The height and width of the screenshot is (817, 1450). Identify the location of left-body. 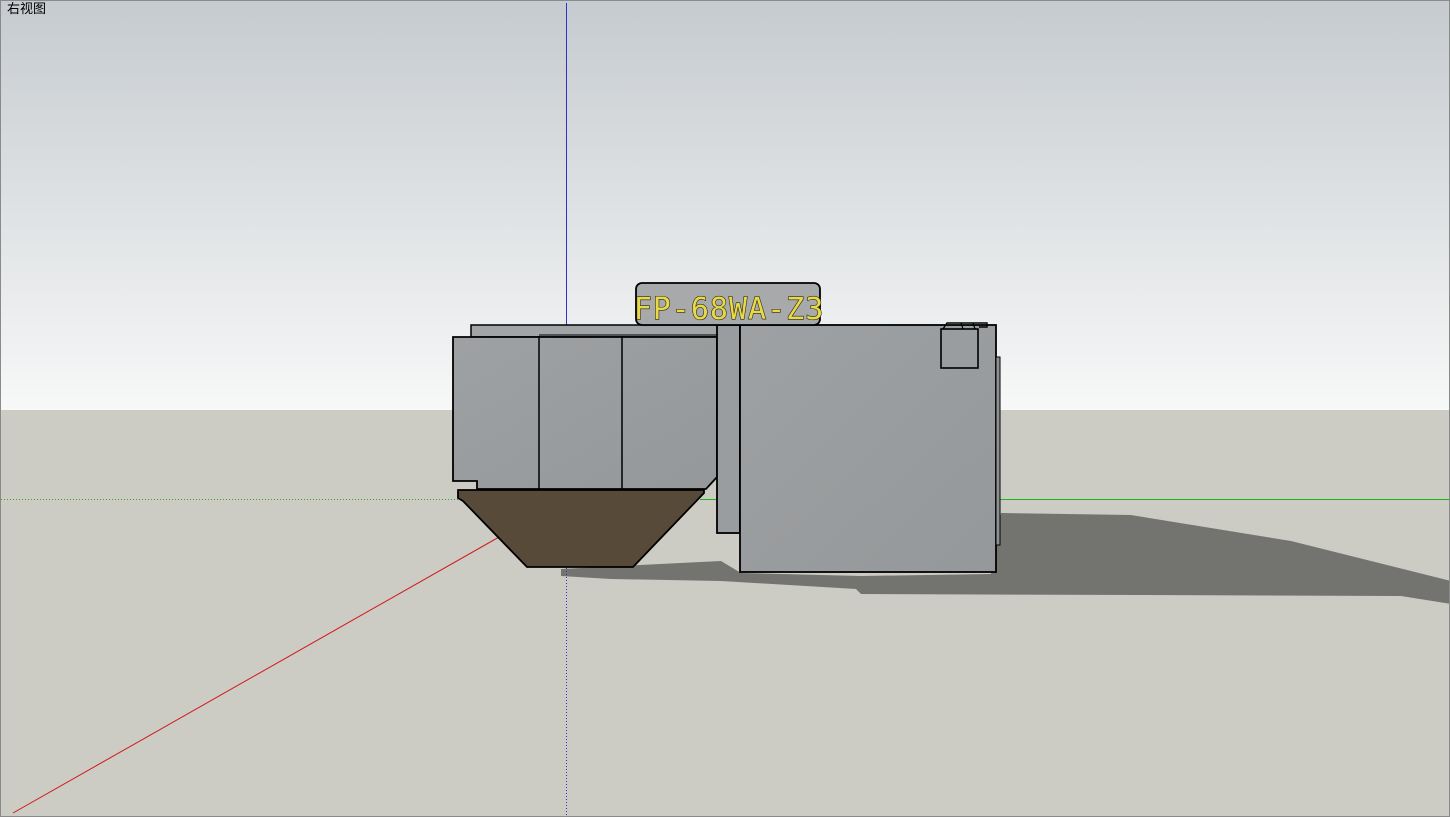
(585, 413).